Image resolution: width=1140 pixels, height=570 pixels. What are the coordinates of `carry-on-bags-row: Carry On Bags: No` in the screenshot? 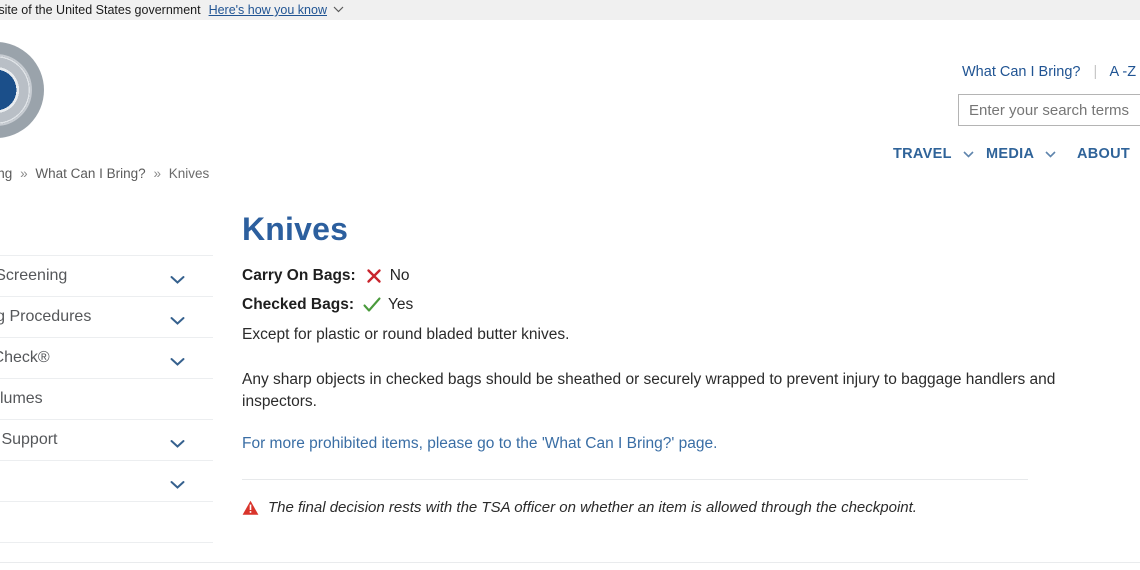 It's located at (672, 276).